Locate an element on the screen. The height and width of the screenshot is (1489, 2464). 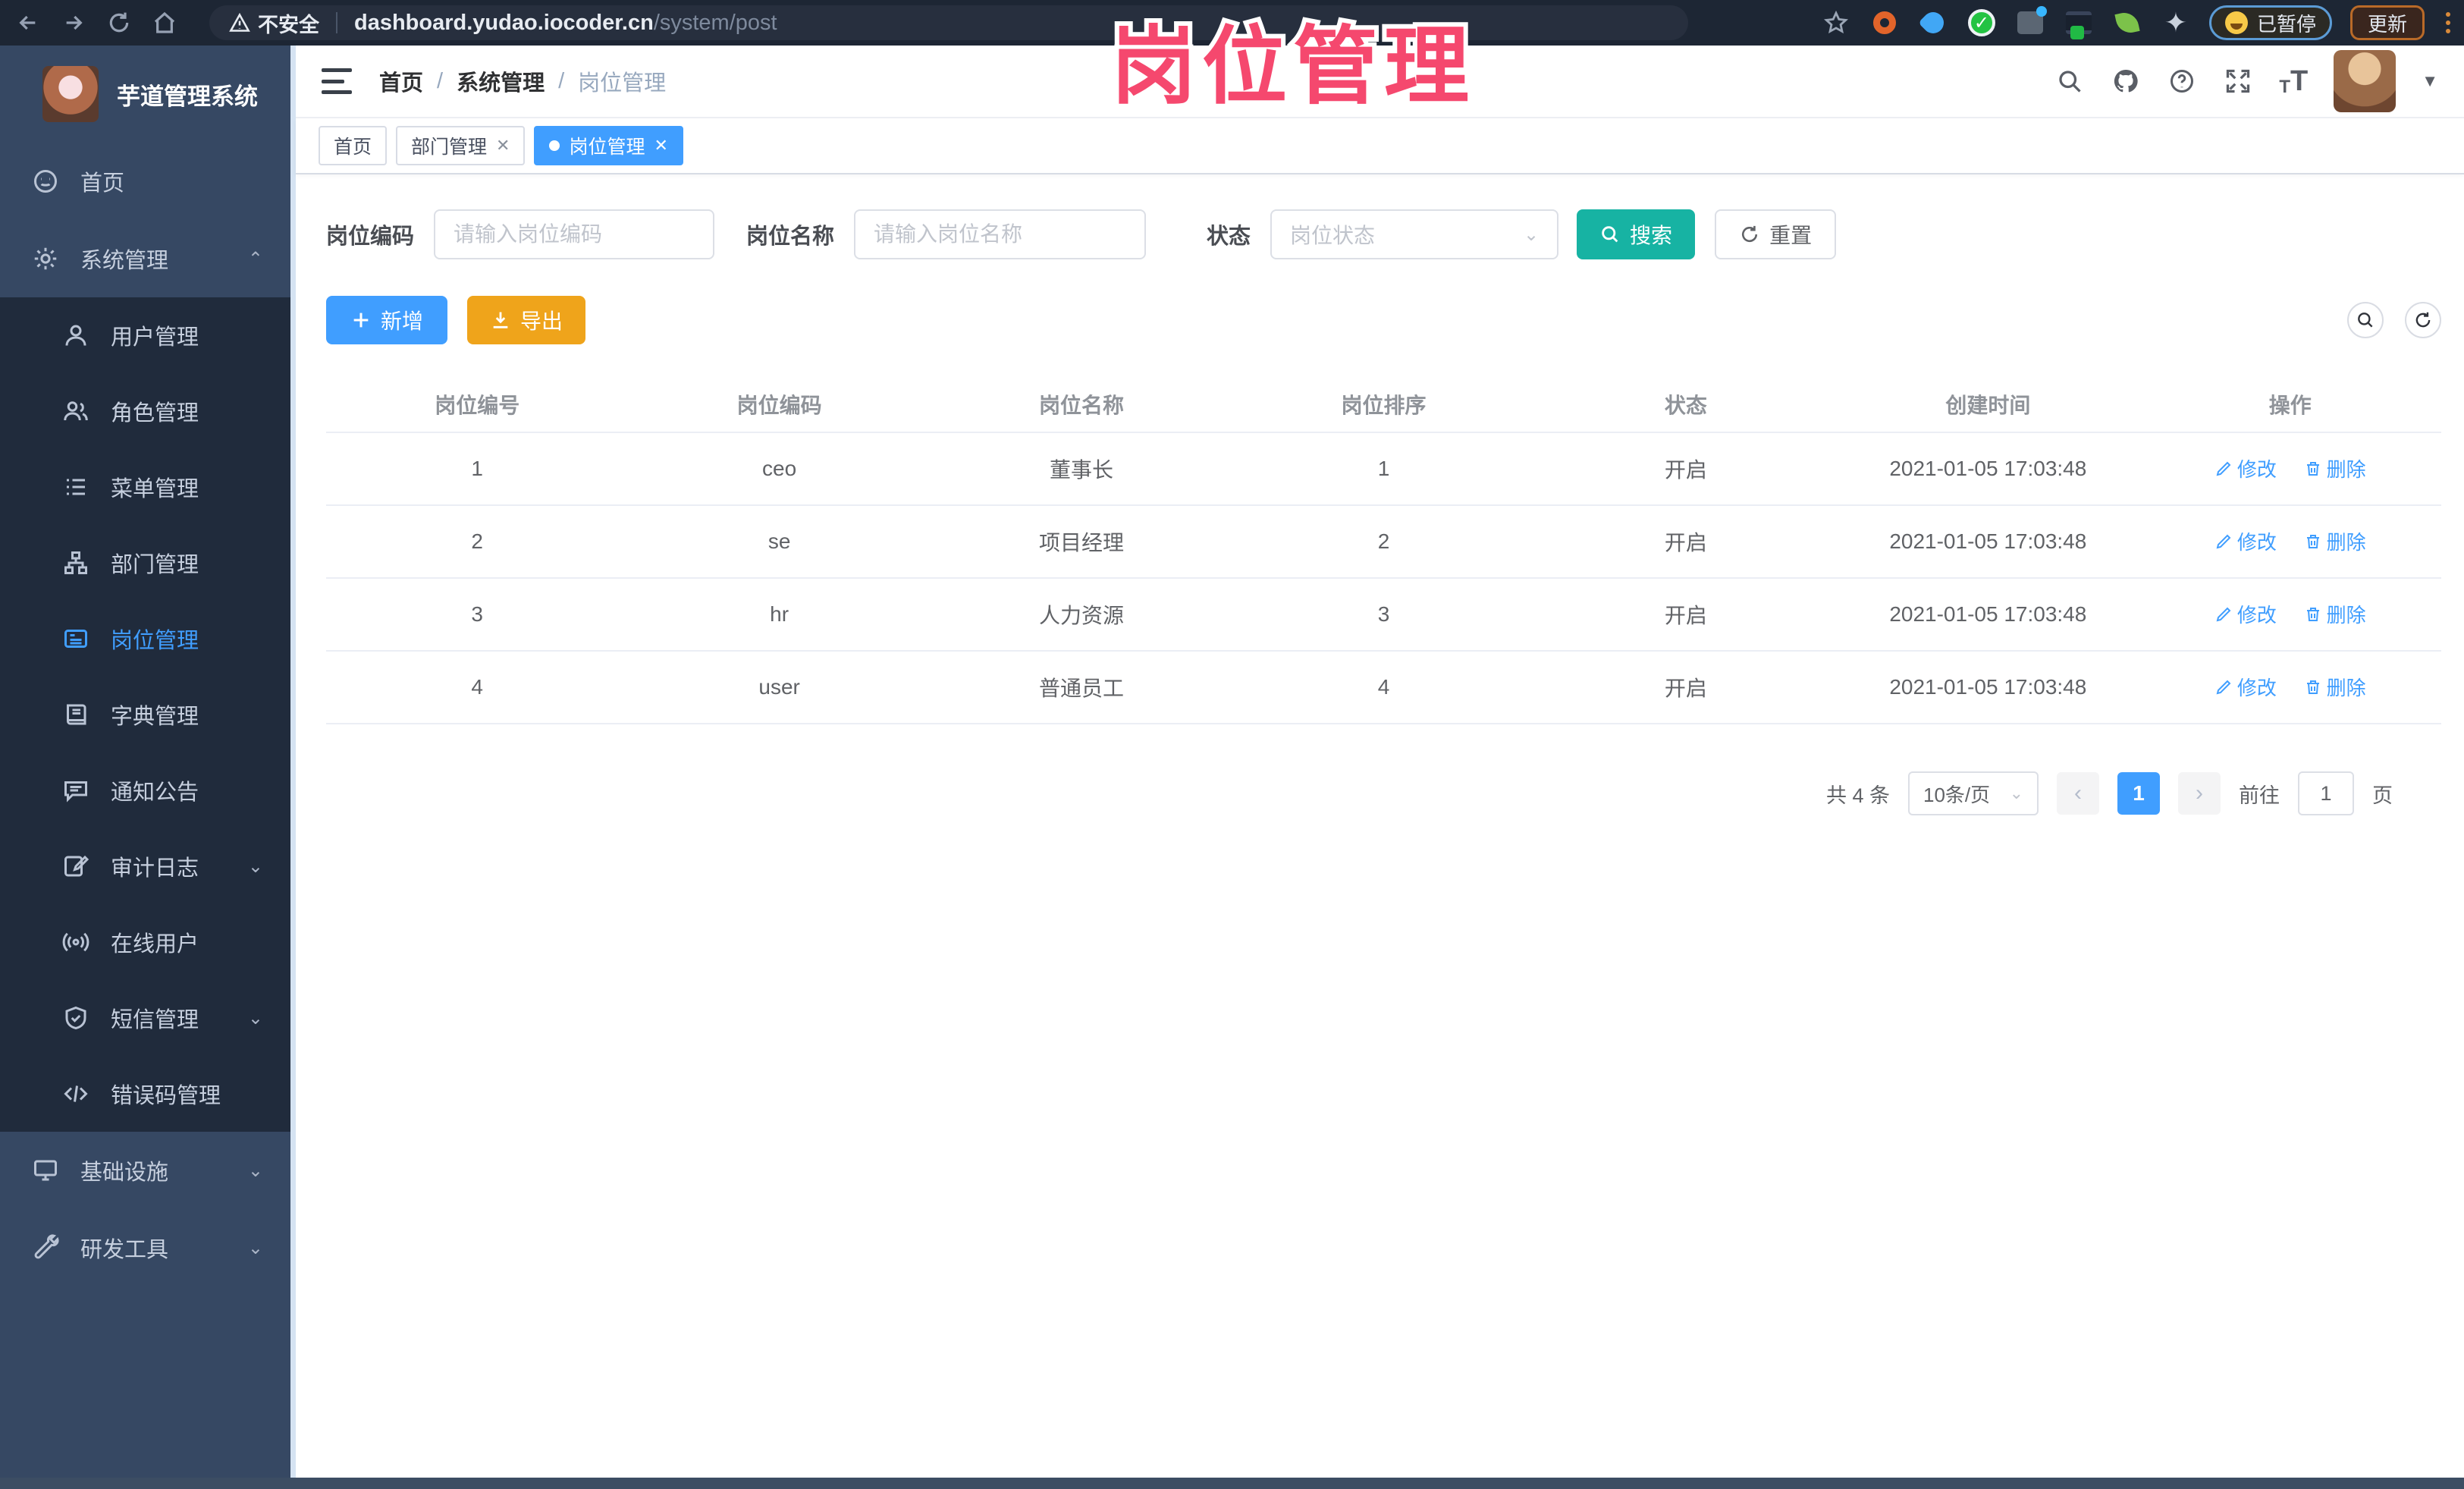
extension-pinwheel-icon: ✦ is located at coordinates (2176, 22).